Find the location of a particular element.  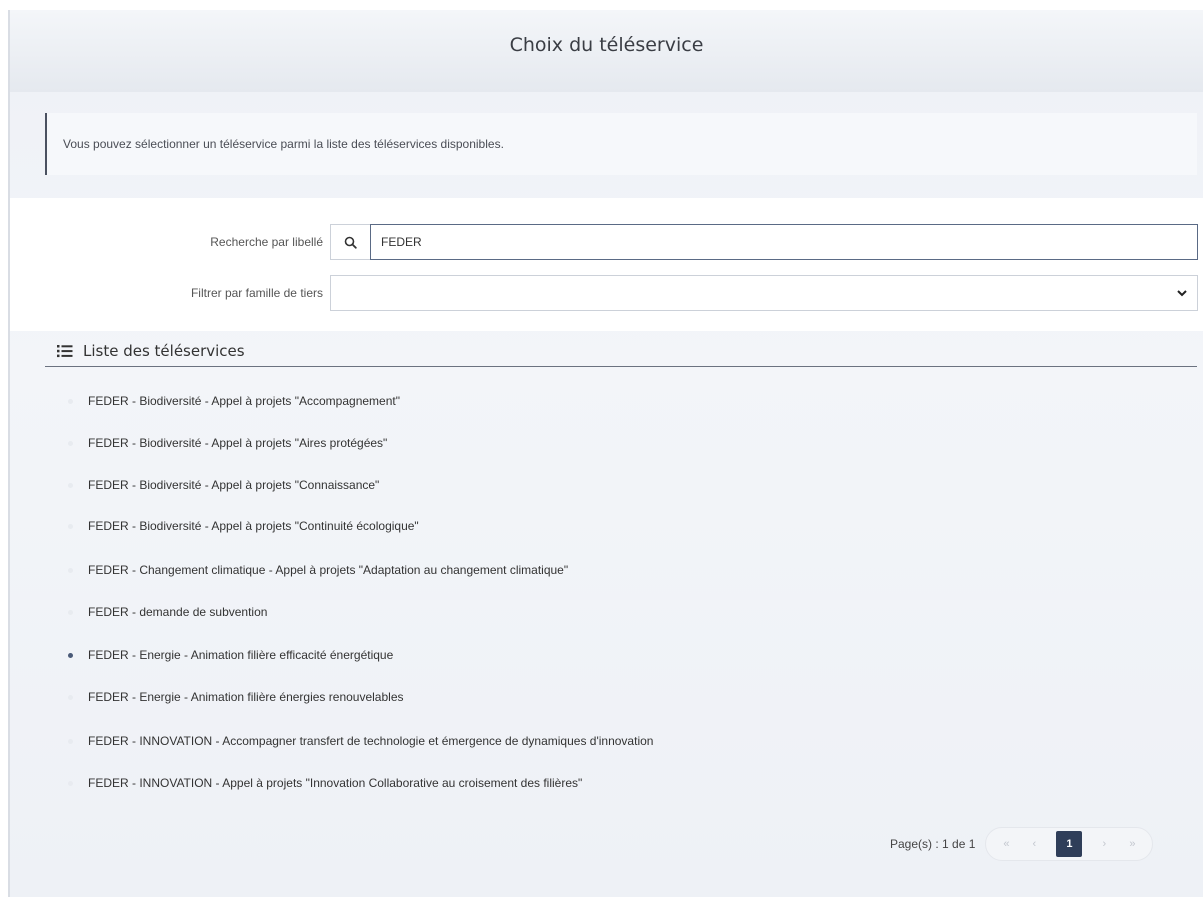

search-icon is located at coordinates (350, 242).